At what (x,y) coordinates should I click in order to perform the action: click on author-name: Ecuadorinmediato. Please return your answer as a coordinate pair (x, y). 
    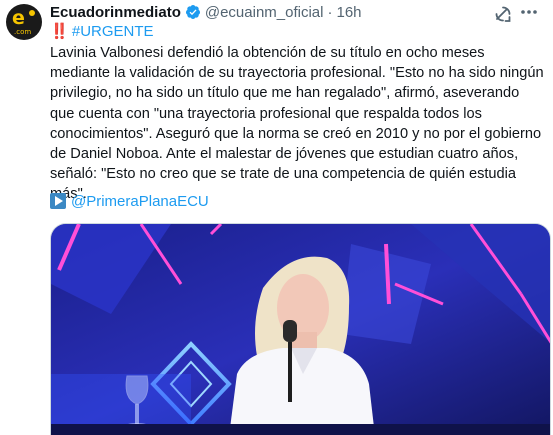
    Looking at the image, I should click on (115, 12).